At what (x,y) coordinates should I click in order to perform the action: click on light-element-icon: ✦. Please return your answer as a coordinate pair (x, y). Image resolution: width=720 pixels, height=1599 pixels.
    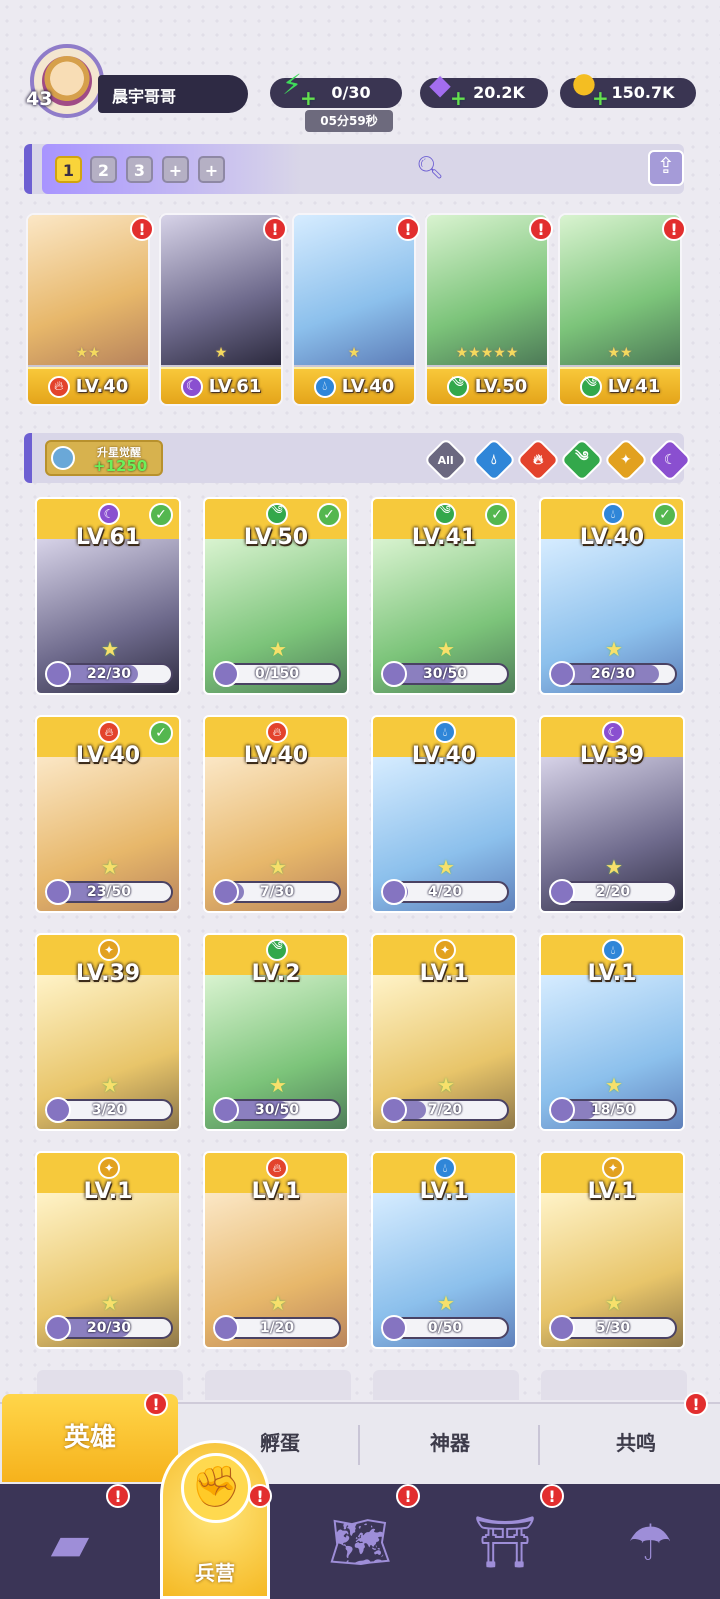
    Looking at the image, I should click on (109, 950).